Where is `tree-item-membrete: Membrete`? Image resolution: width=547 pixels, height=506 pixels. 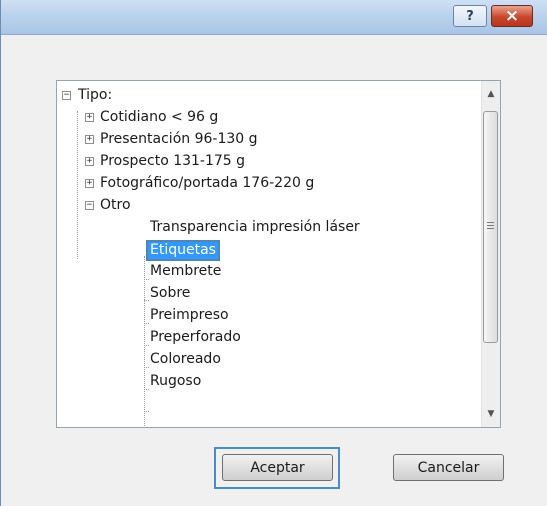 tree-item-membrete: Membrete is located at coordinates (185, 271).